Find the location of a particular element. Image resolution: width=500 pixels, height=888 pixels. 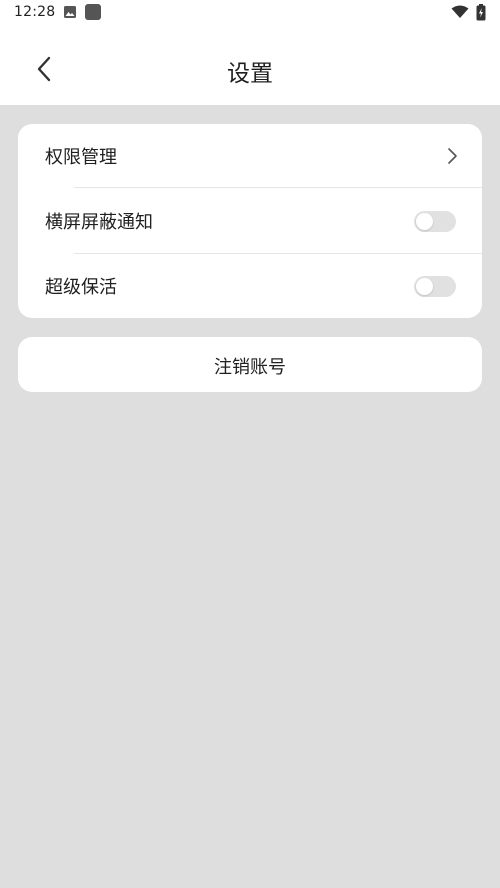

wifi-icon is located at coordinates (460, 11).